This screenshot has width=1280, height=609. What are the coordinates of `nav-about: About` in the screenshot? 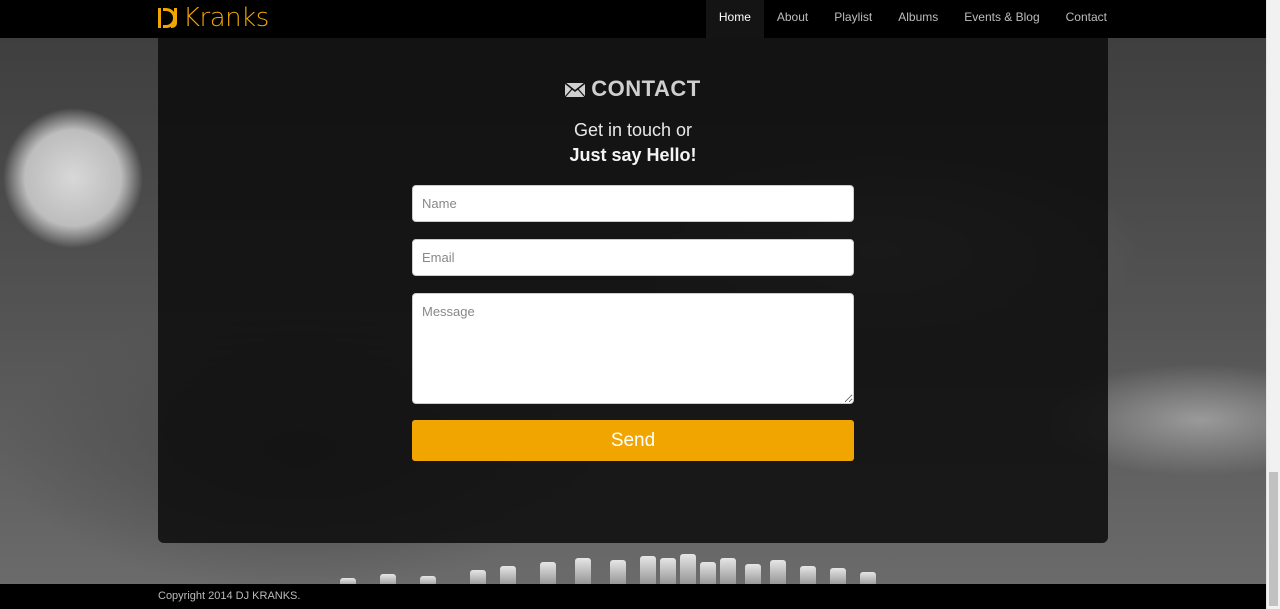 It's located at (792, 19).